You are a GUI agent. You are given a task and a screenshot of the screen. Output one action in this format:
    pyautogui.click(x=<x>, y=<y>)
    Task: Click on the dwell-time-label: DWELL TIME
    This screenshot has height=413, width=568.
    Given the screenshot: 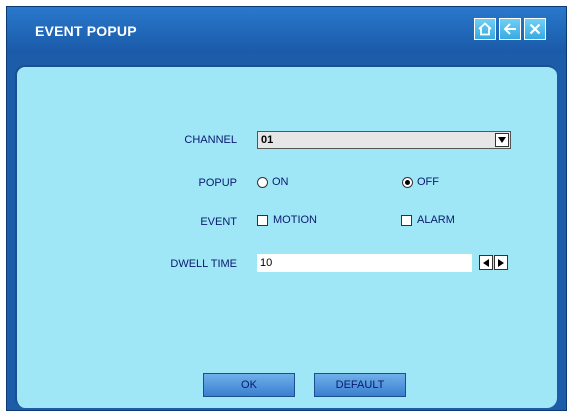 What is the action you would take?
    pyautogui.click(x=203, y=264)
    